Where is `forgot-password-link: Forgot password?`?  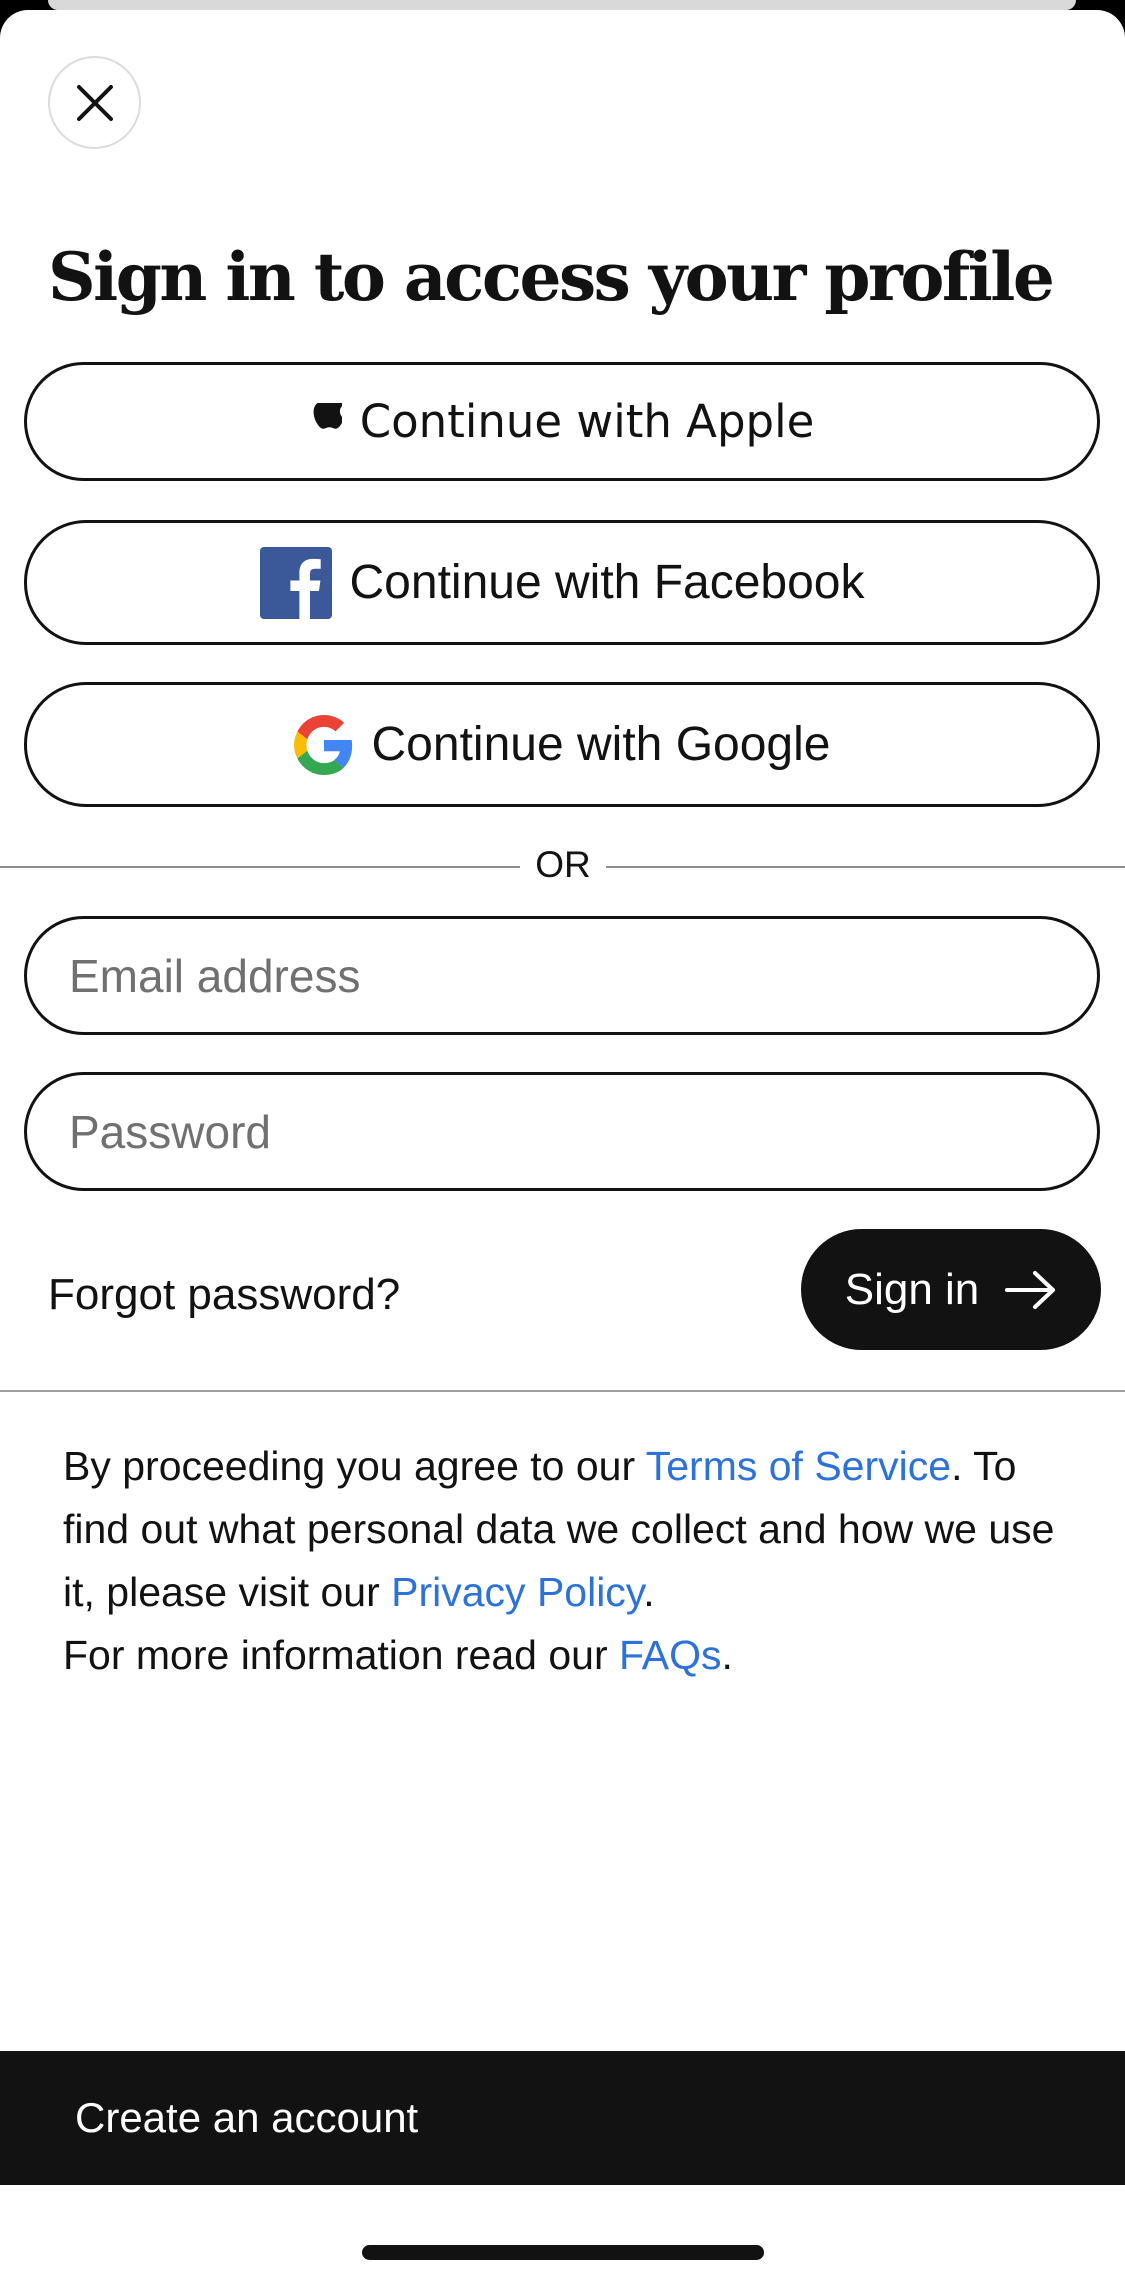 forgot-password-link: Forgot password? is located at coordinates (224, 1295).